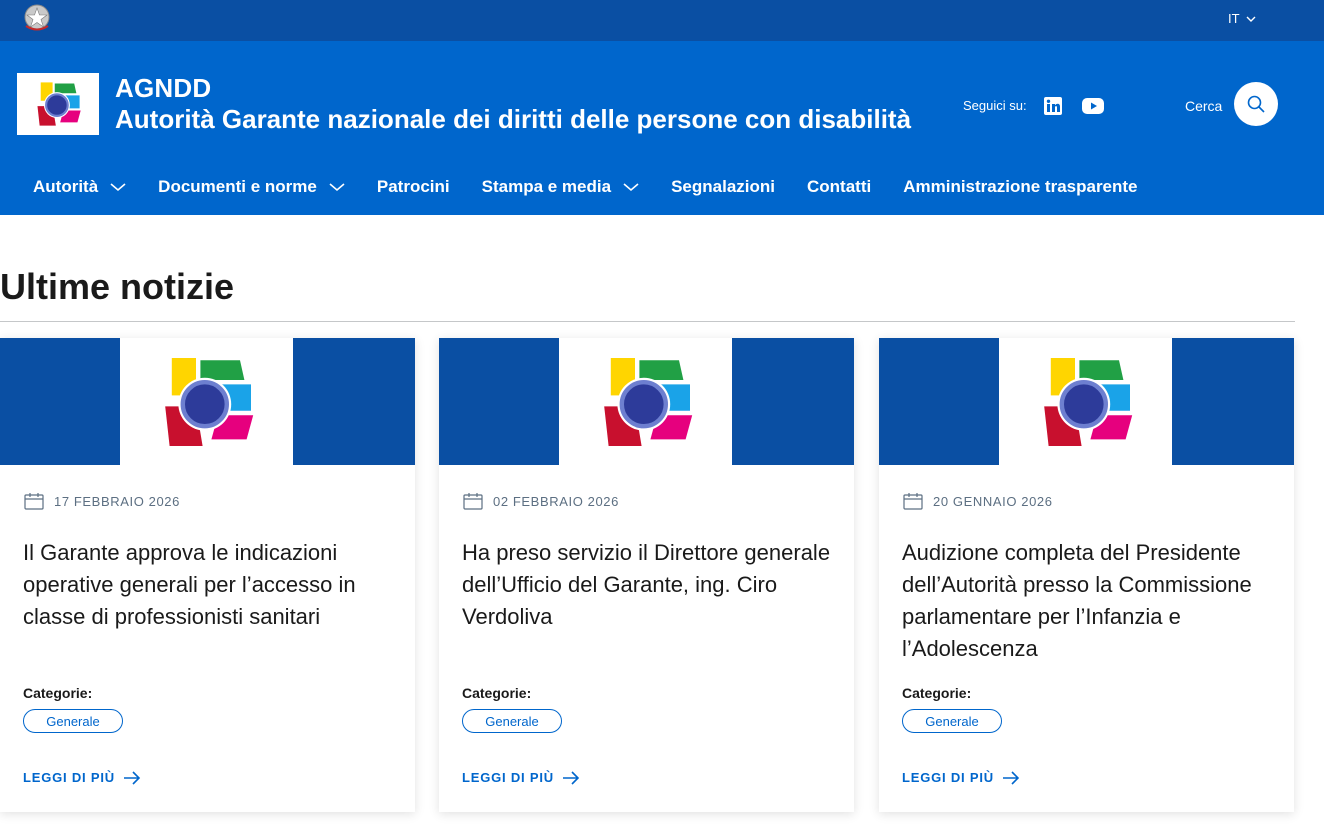 The image size is (1324, 840). I want to click on card-date: 02 FEBBRAIO 2026, so click(541, 501).